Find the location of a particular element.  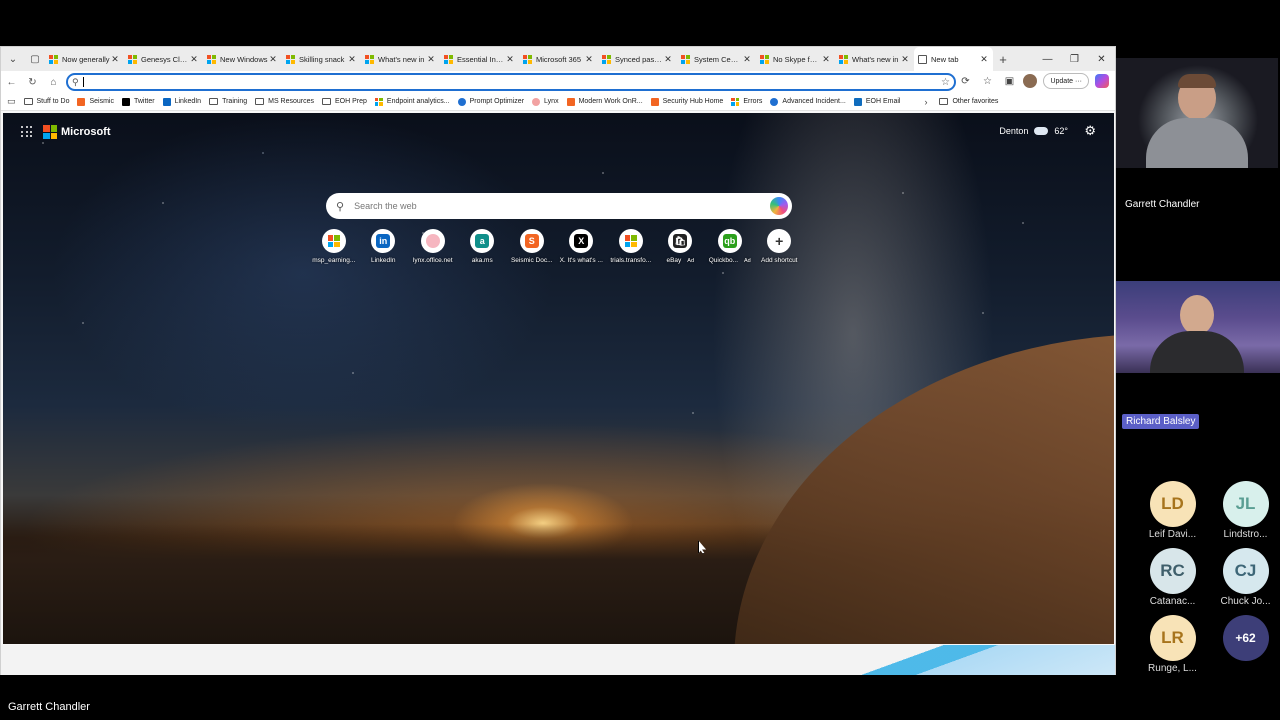

collections-icon: ▣ is located at coordinates (1009, 81).